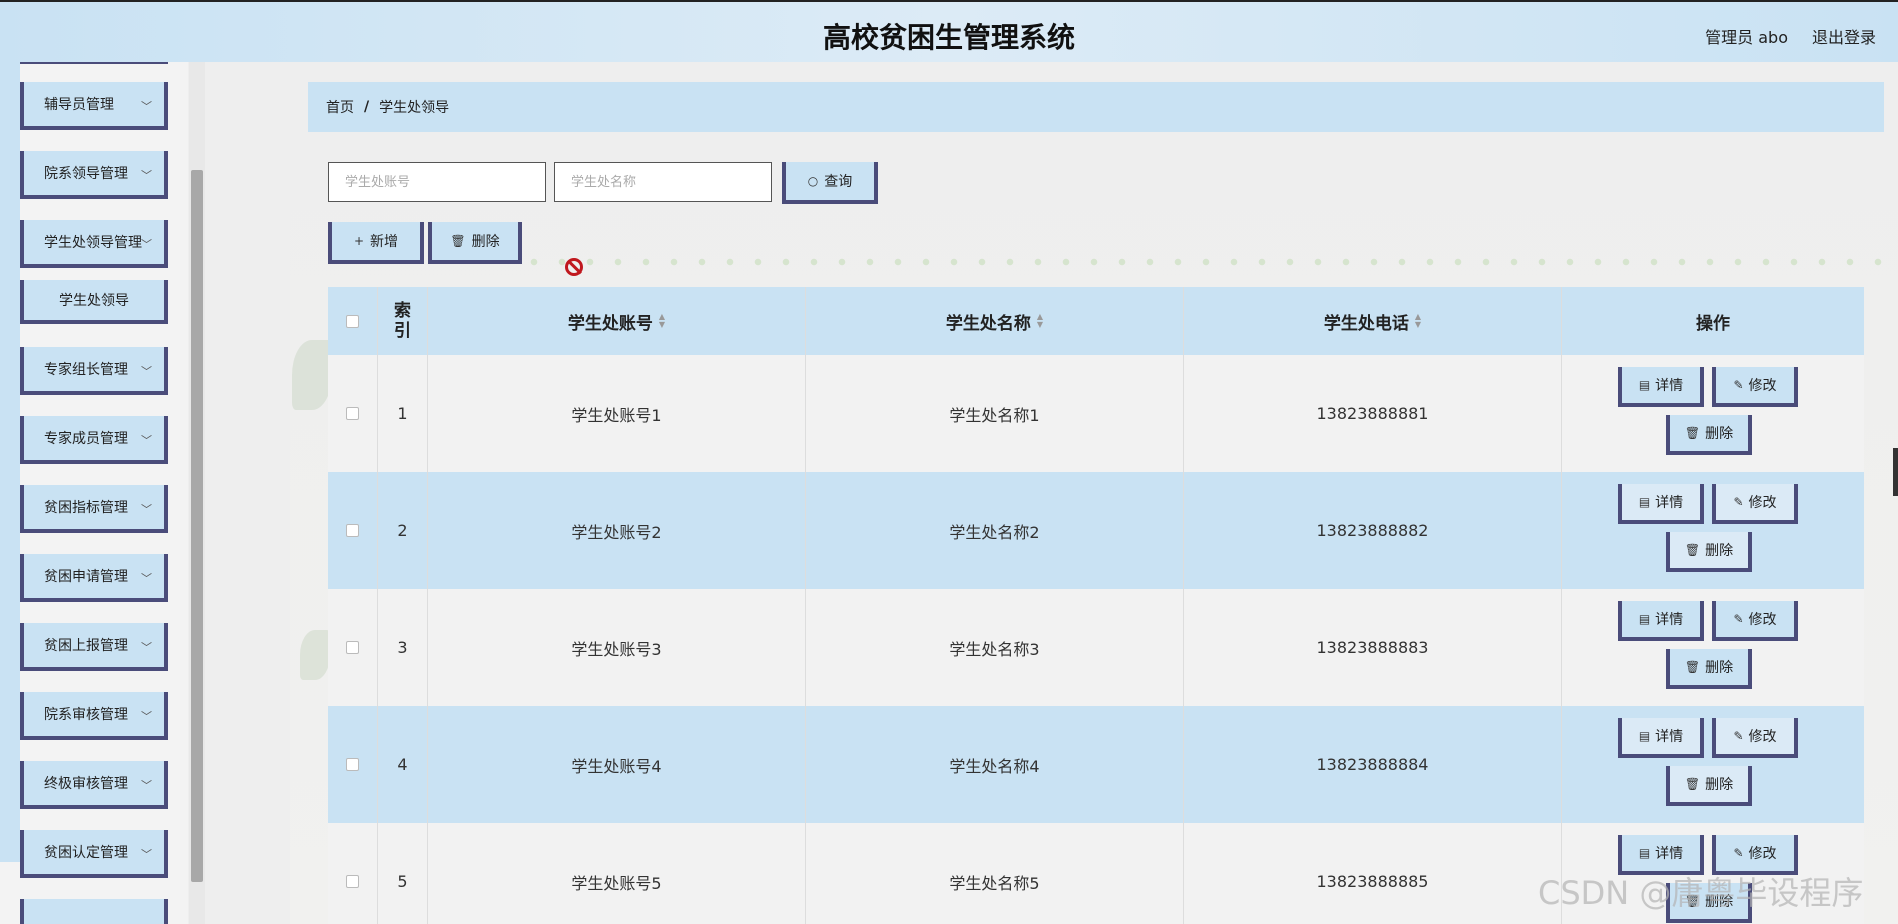  I want to click on sidebar-item-office-leader: 学生处领导管理 ﹀, so click(94, 244).